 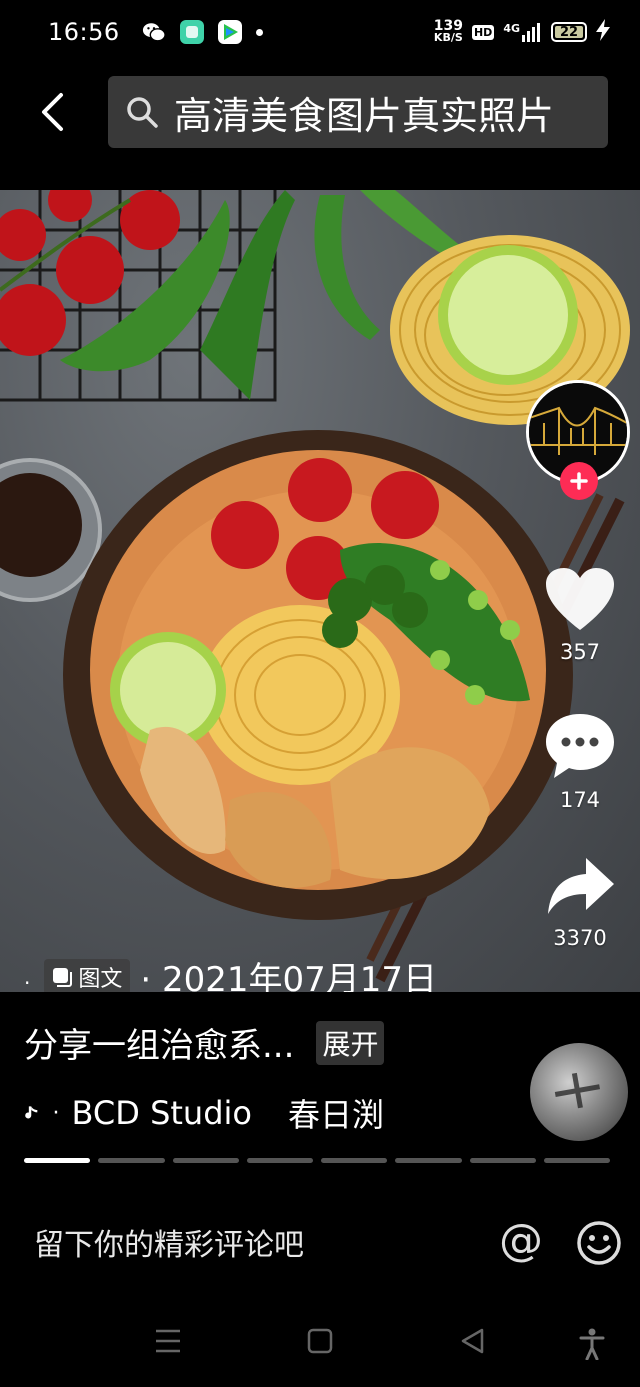 What do you see at coordinates (142, 112) in the screenshot?
I see `search-icon` at bounding box center [142, 112].